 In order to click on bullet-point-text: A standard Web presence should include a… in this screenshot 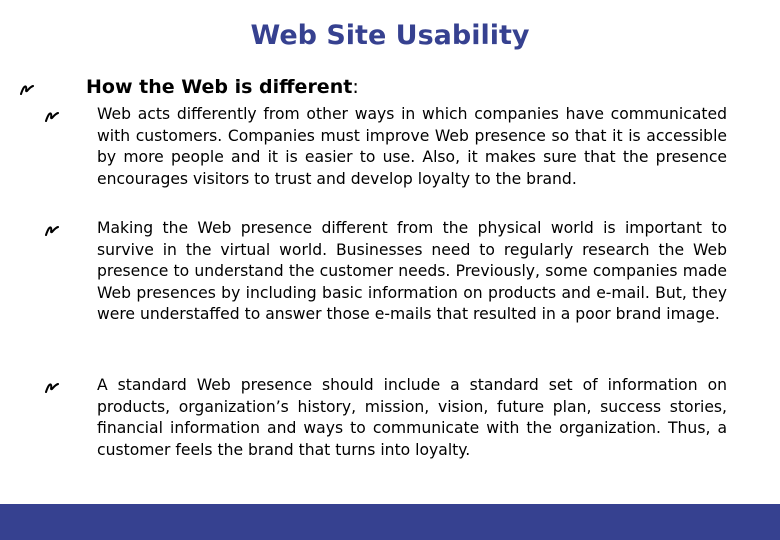, I will do `click(412, 417)`.